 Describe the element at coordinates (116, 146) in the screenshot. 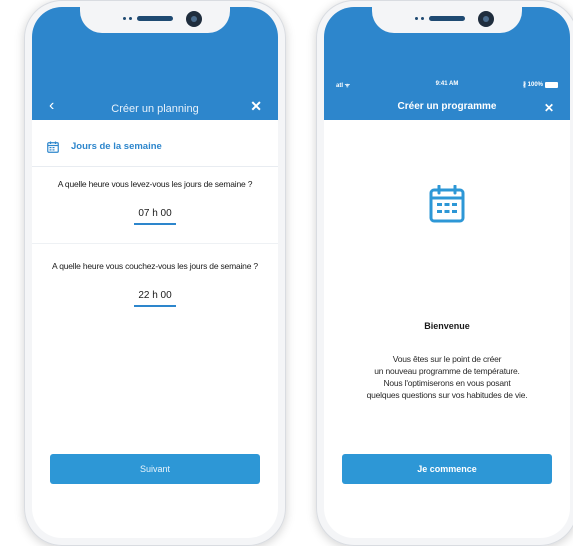

I see `section-label: Jours de la semaine` at that location.